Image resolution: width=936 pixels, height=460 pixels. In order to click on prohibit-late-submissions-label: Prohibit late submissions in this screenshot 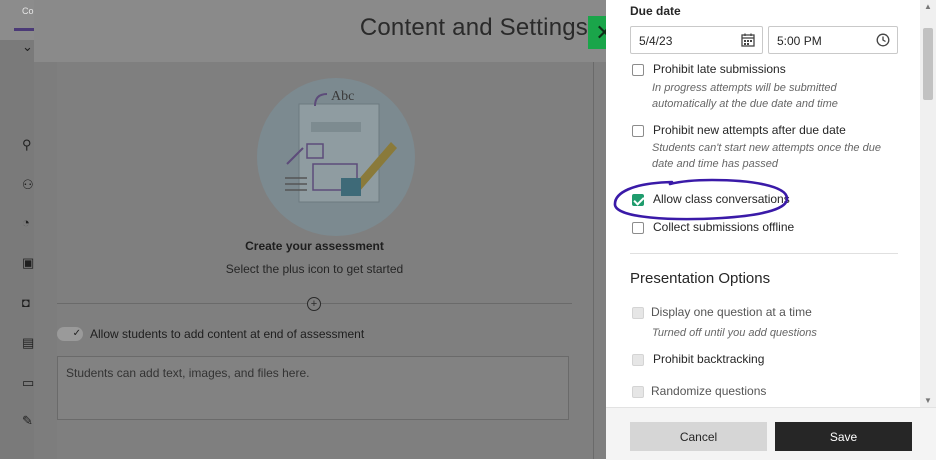, I will do `click(719, 69)`.